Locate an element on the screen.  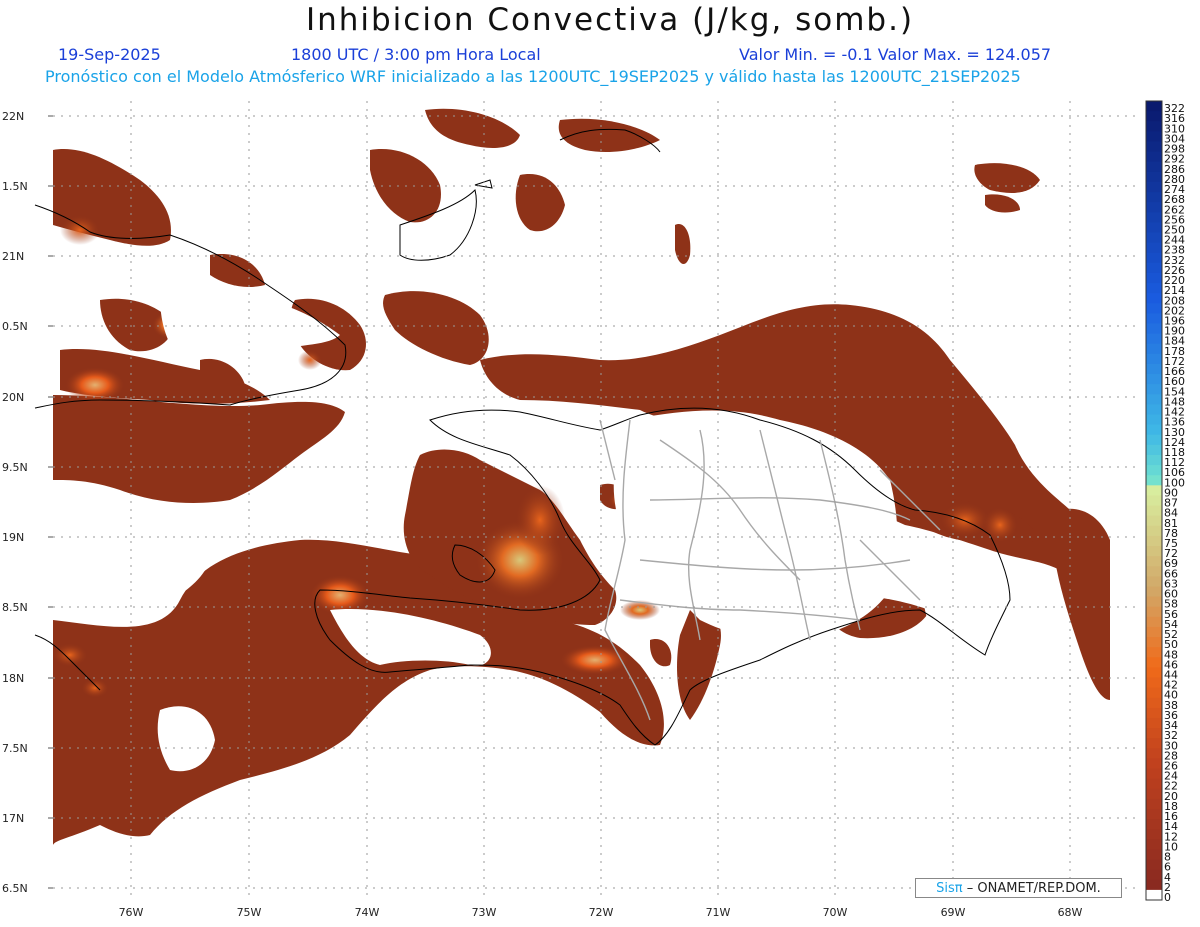
lon-label: 73W is located at coordinates (484, 912).